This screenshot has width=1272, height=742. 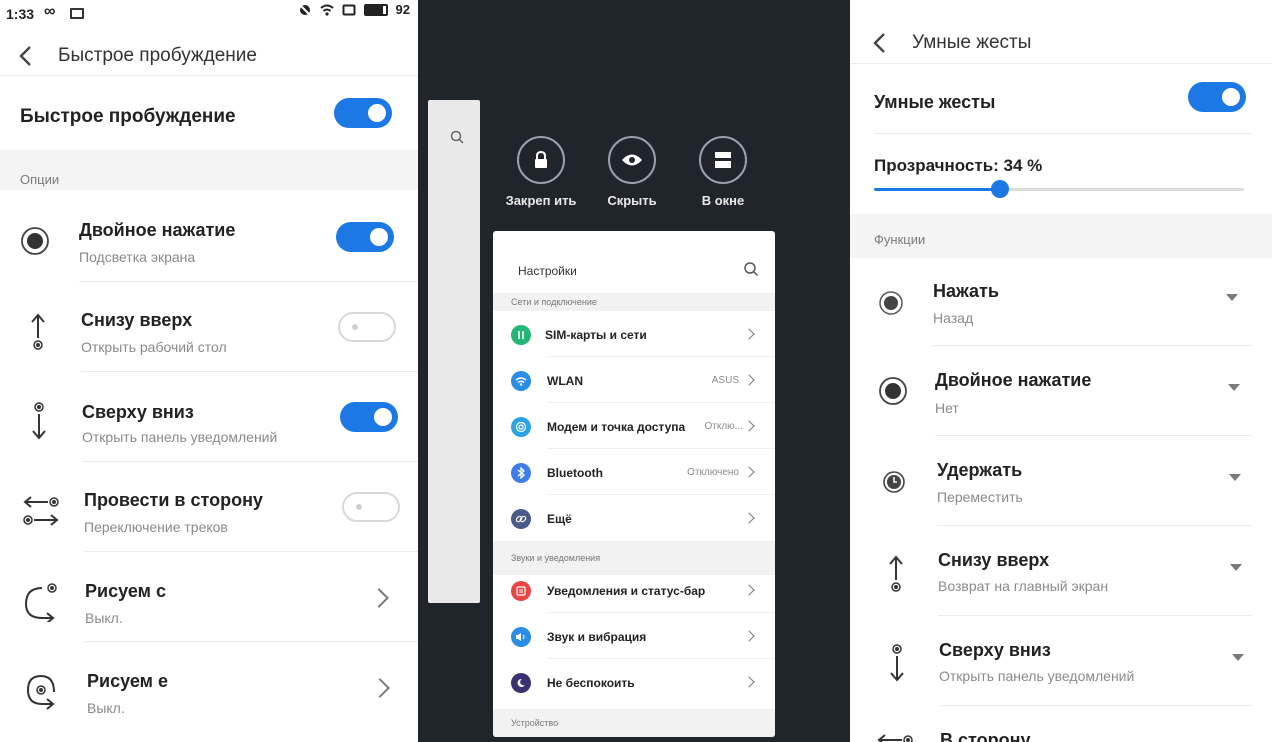 I want to click on item-label: SIM-карты и сети, so click(x=596, y=335).